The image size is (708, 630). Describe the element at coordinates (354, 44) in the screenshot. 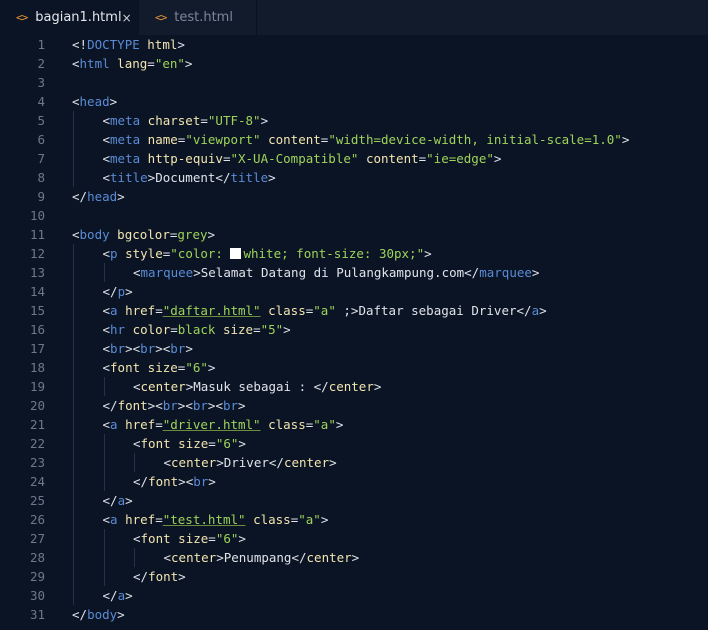

I see `code-line: 1 <!DOCTYPE html>` at that location.